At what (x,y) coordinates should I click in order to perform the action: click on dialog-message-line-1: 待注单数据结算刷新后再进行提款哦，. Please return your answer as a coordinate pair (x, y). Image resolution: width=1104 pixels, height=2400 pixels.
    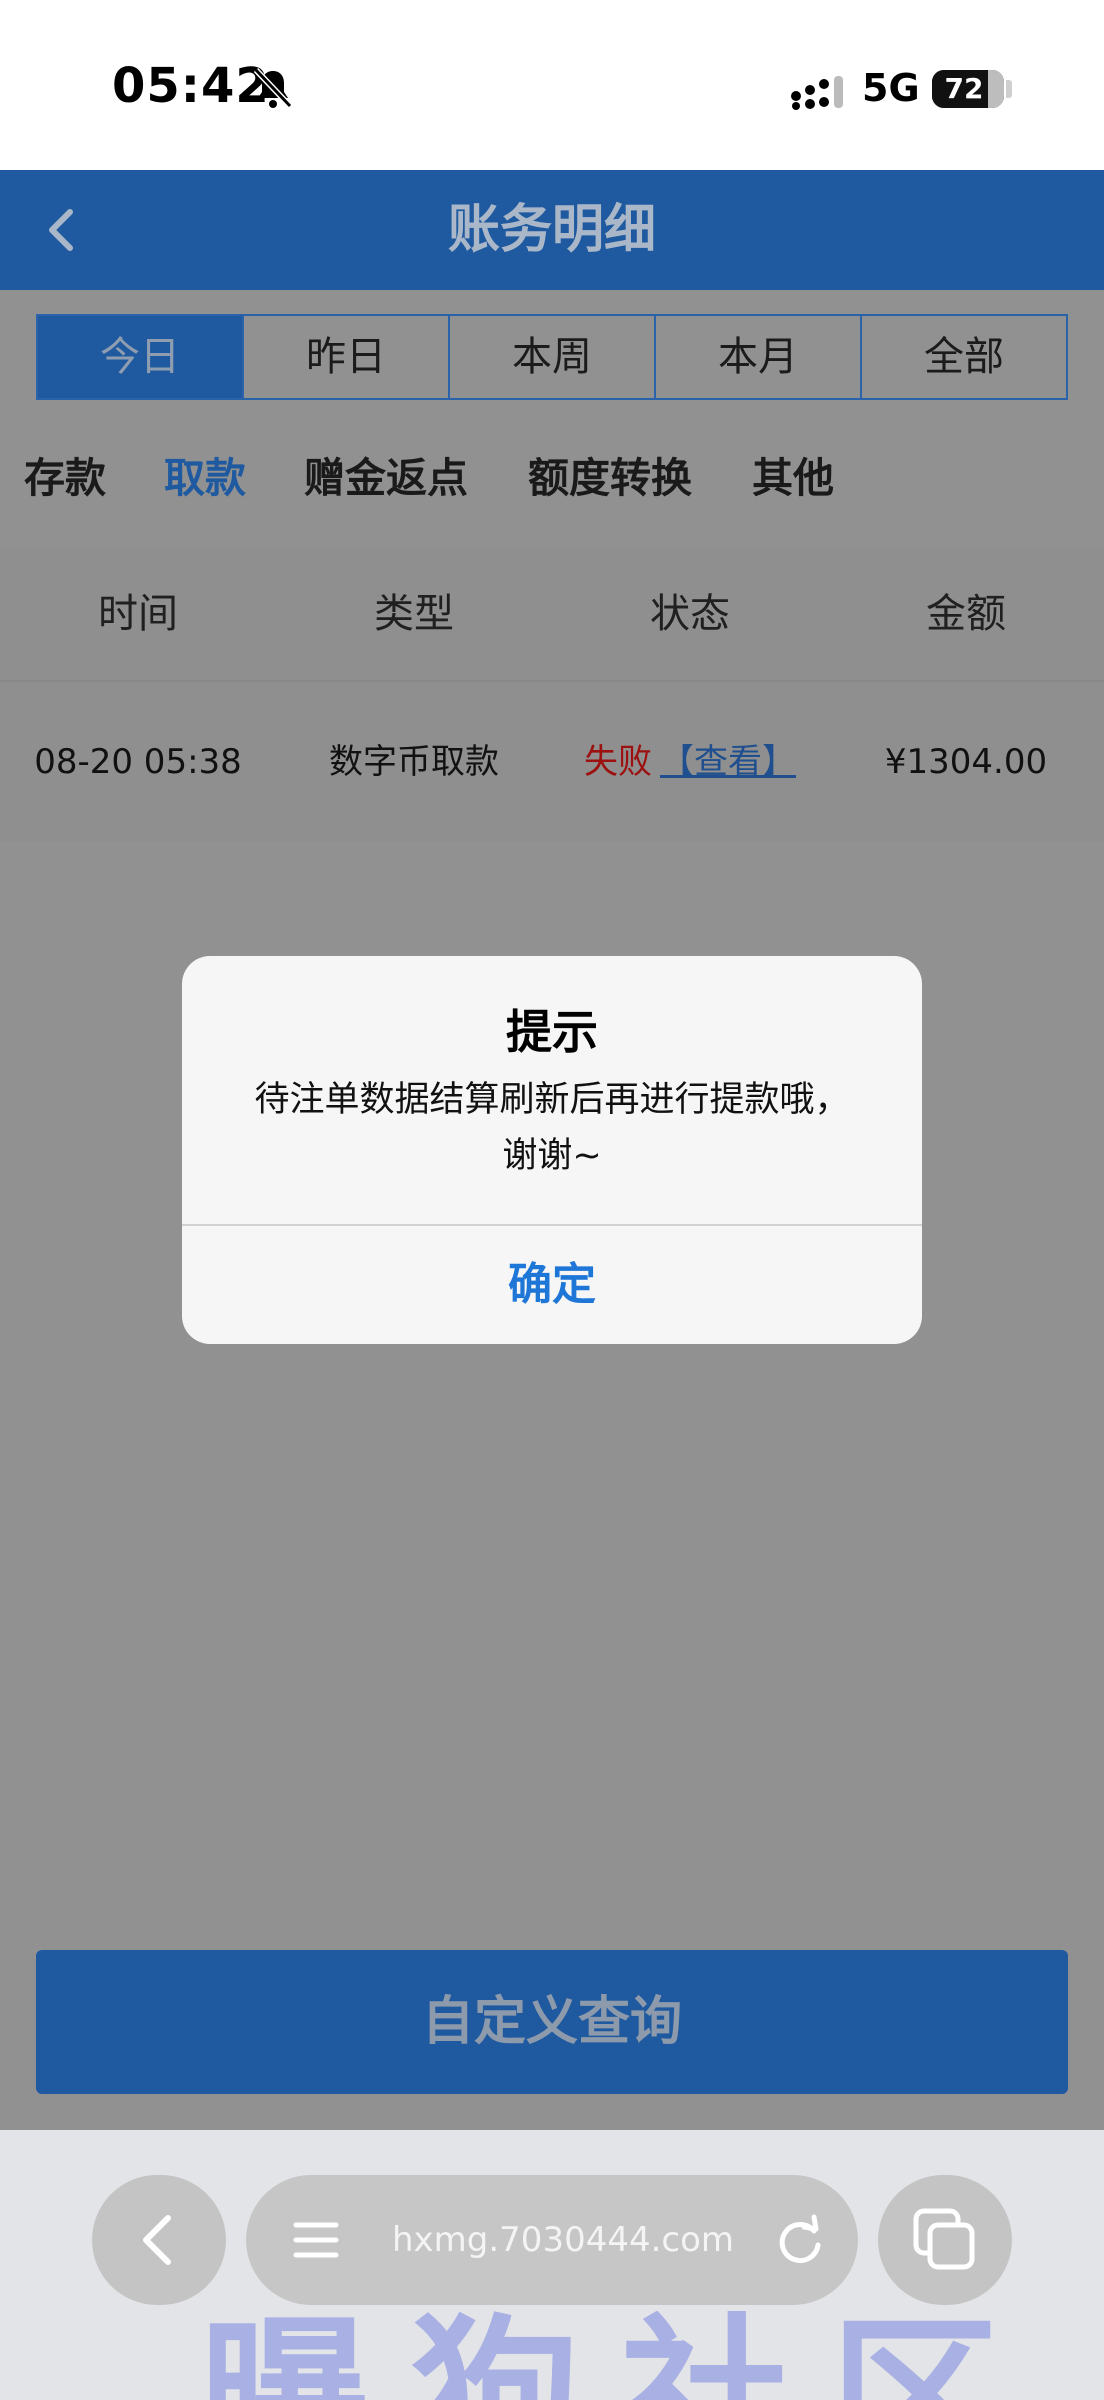
    Looking at the image, I should click on (552, 1100).